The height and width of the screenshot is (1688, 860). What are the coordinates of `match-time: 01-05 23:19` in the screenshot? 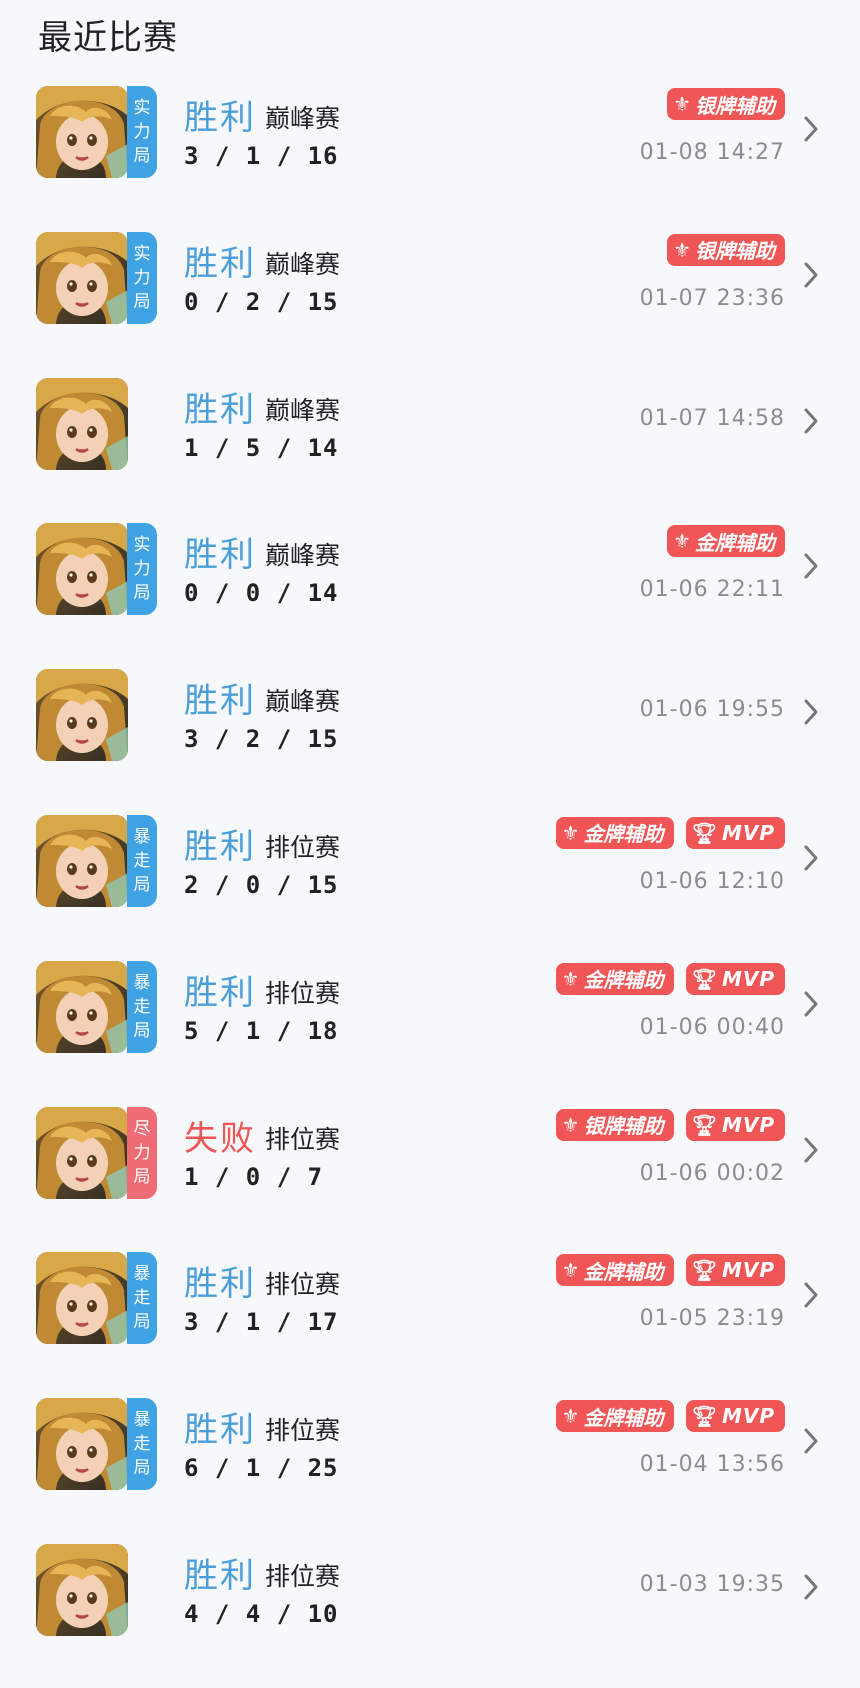 It's located at (712, 1319).